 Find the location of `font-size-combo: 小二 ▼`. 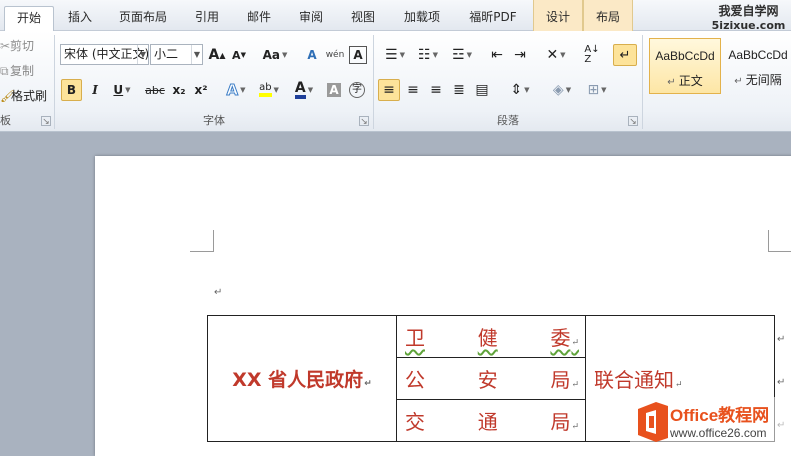

font-size-combo: 小二 ▼ is located at coordinates (176, 54).